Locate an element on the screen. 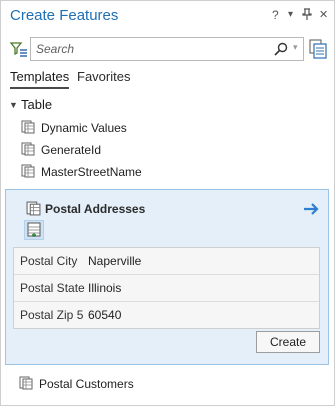  chevron-down-icon: ▼ is located at coordinates (15, 105).